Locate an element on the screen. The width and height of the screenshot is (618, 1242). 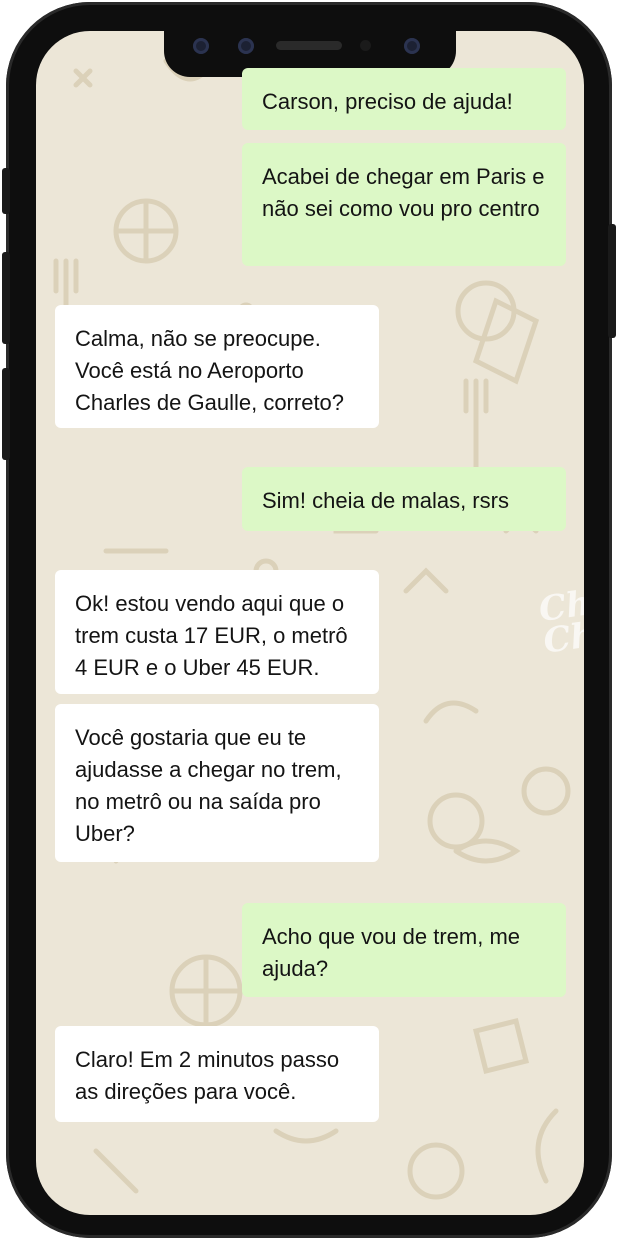
earpiece-speaker is located at coordinates (309, 45).